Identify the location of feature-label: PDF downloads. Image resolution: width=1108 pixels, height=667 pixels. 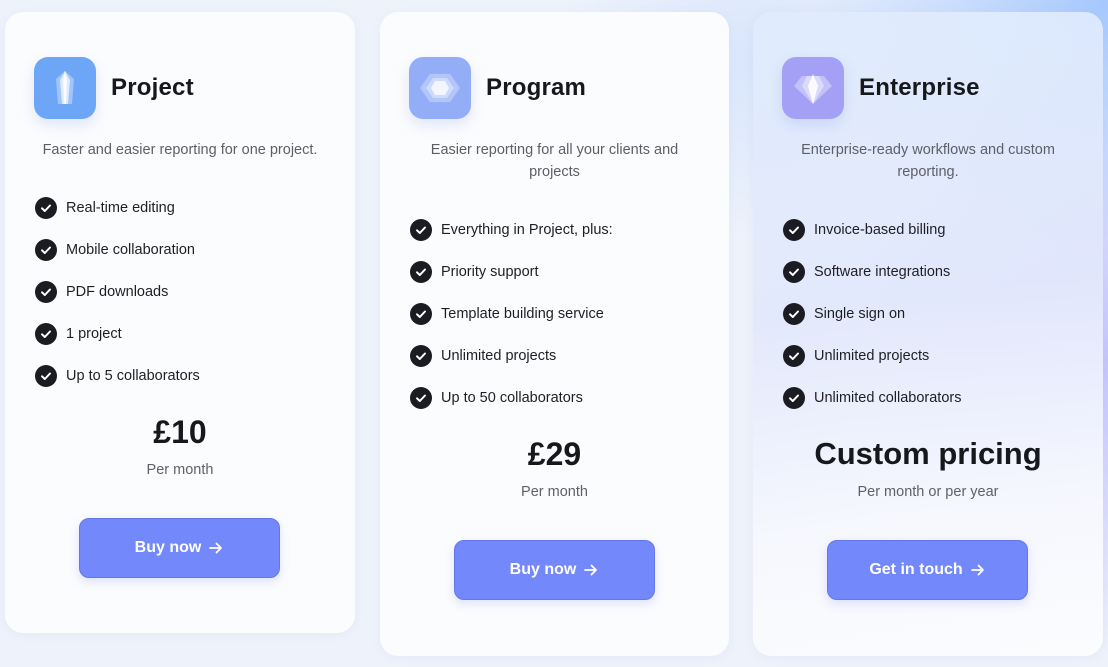
(117, 292).